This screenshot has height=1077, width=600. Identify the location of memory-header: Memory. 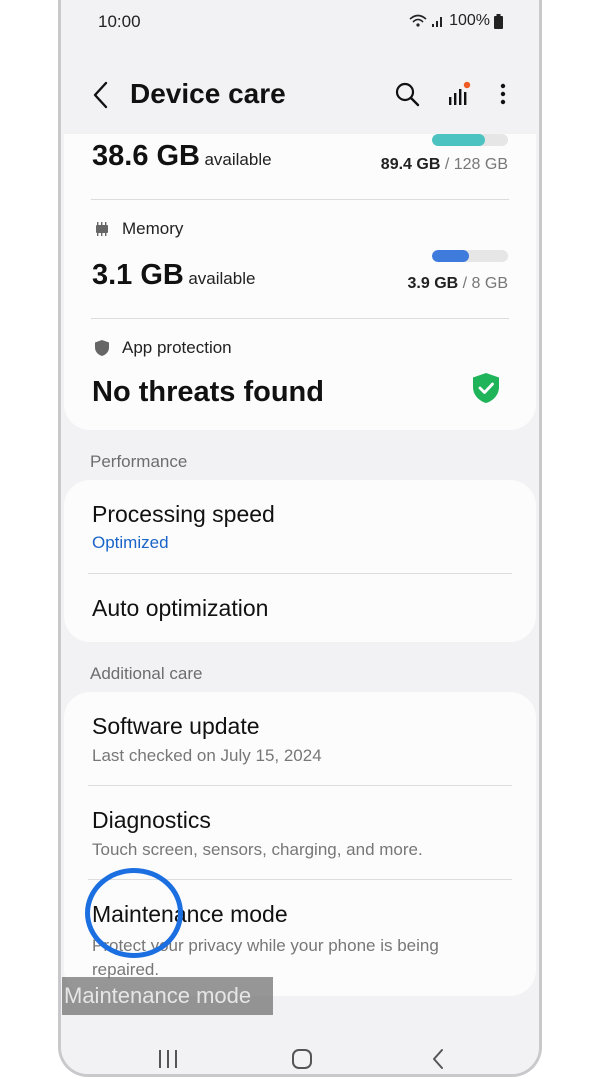
(138, 229).